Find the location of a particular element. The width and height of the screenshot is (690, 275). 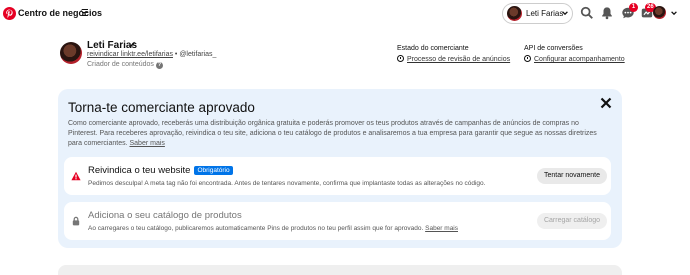

conversions-api-heading: API de conversões is located at coordinates (553, 48).